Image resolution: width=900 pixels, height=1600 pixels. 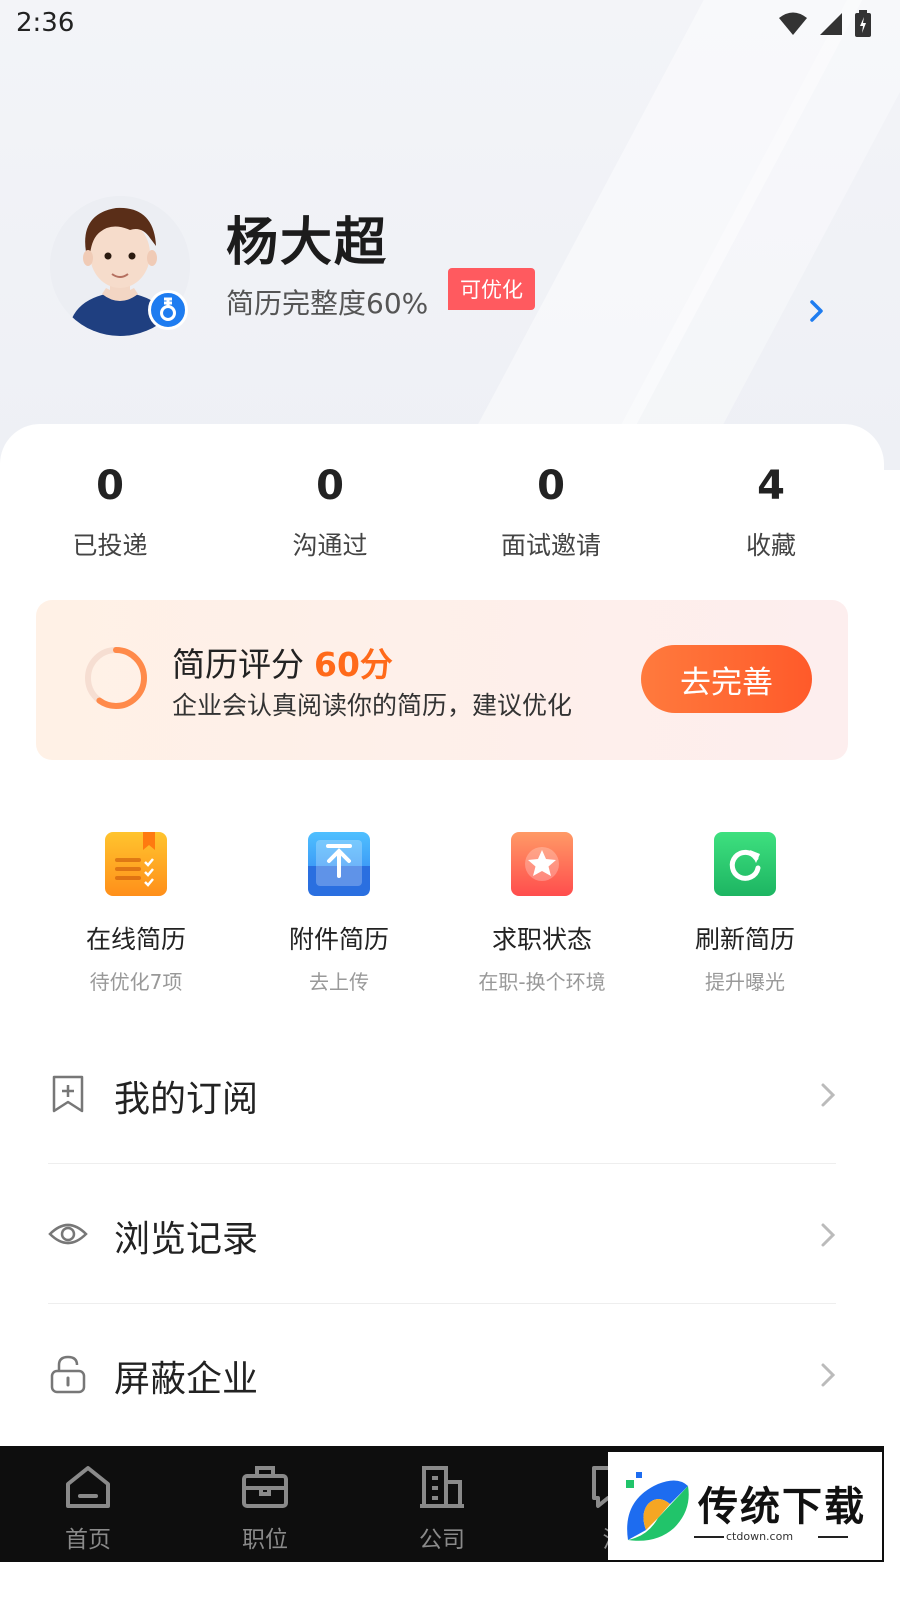 What do you see at coordinates (330, 545) in the screenshot?
I see `stat-label: 沟通过` at bounding box center [330, 545].